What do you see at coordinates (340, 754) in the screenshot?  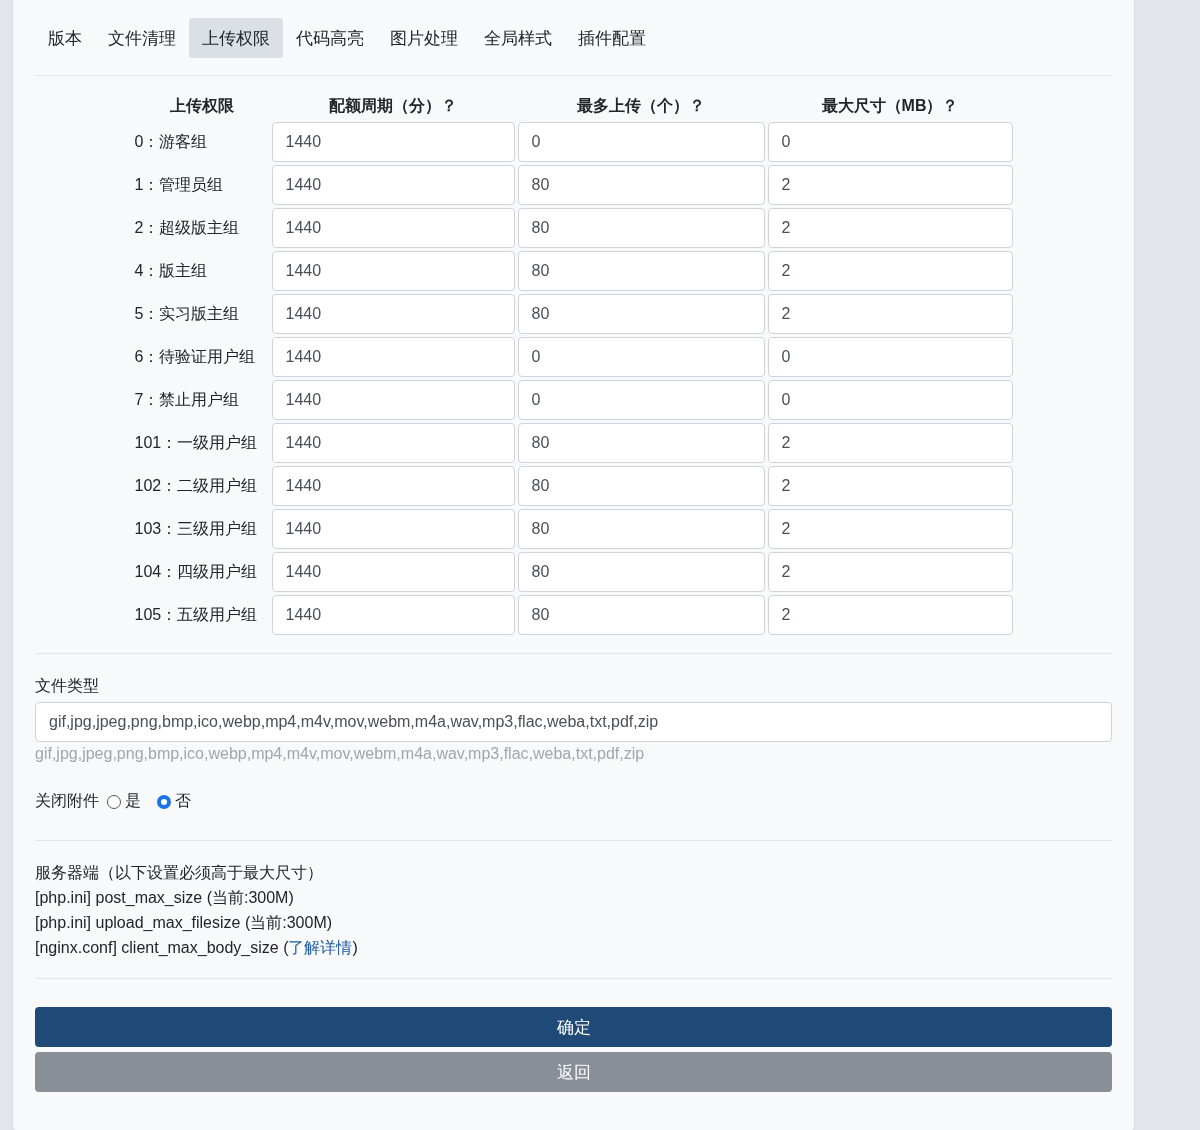 I see `hint-text: gif,jpg,jpeg,png,bmp,ico,webp,mp4,m4v,mov,webm,m4a,wav,mp3,flac,weba,txt,pdf,zip` at bounding box center [340, 754].